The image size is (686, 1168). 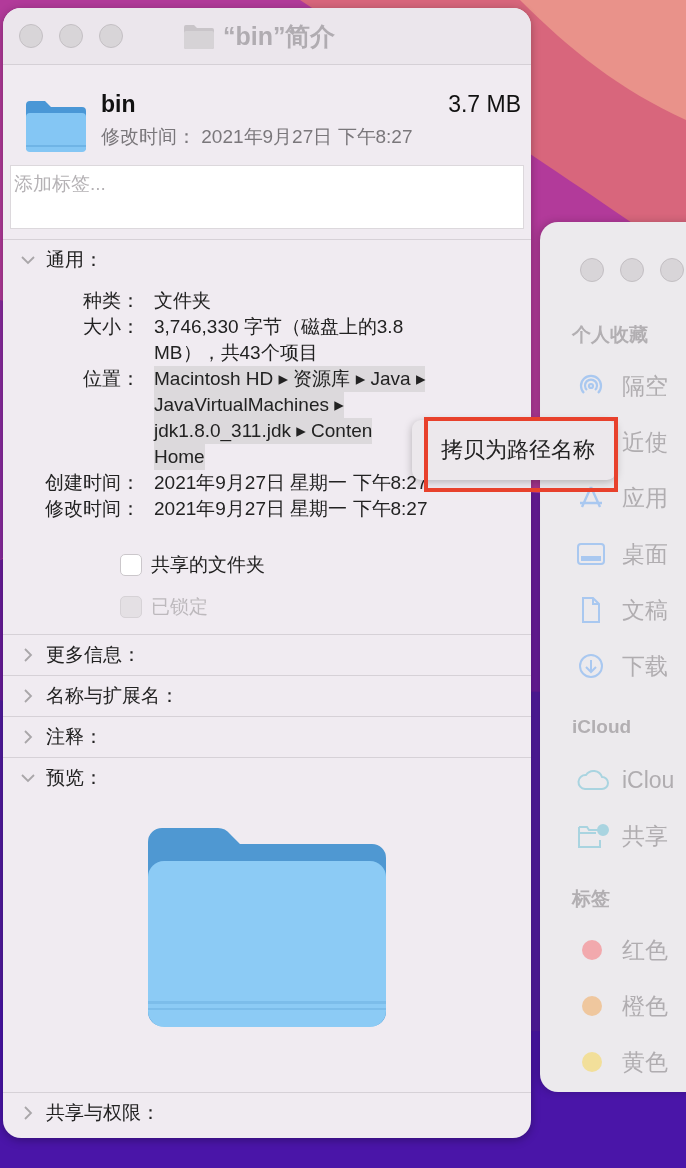 What do you see at coordinates (92, 483) in the screenshot?
I see `field-label: 创建时间：` at bounding box center [92, 483].